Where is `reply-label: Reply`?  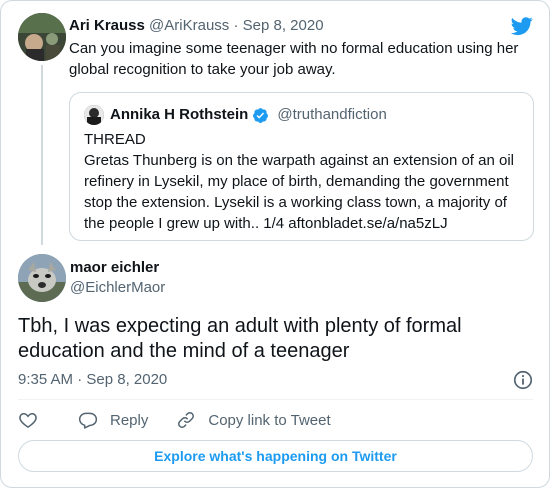
reply-label: Reply is located at coordinates (129, 420).